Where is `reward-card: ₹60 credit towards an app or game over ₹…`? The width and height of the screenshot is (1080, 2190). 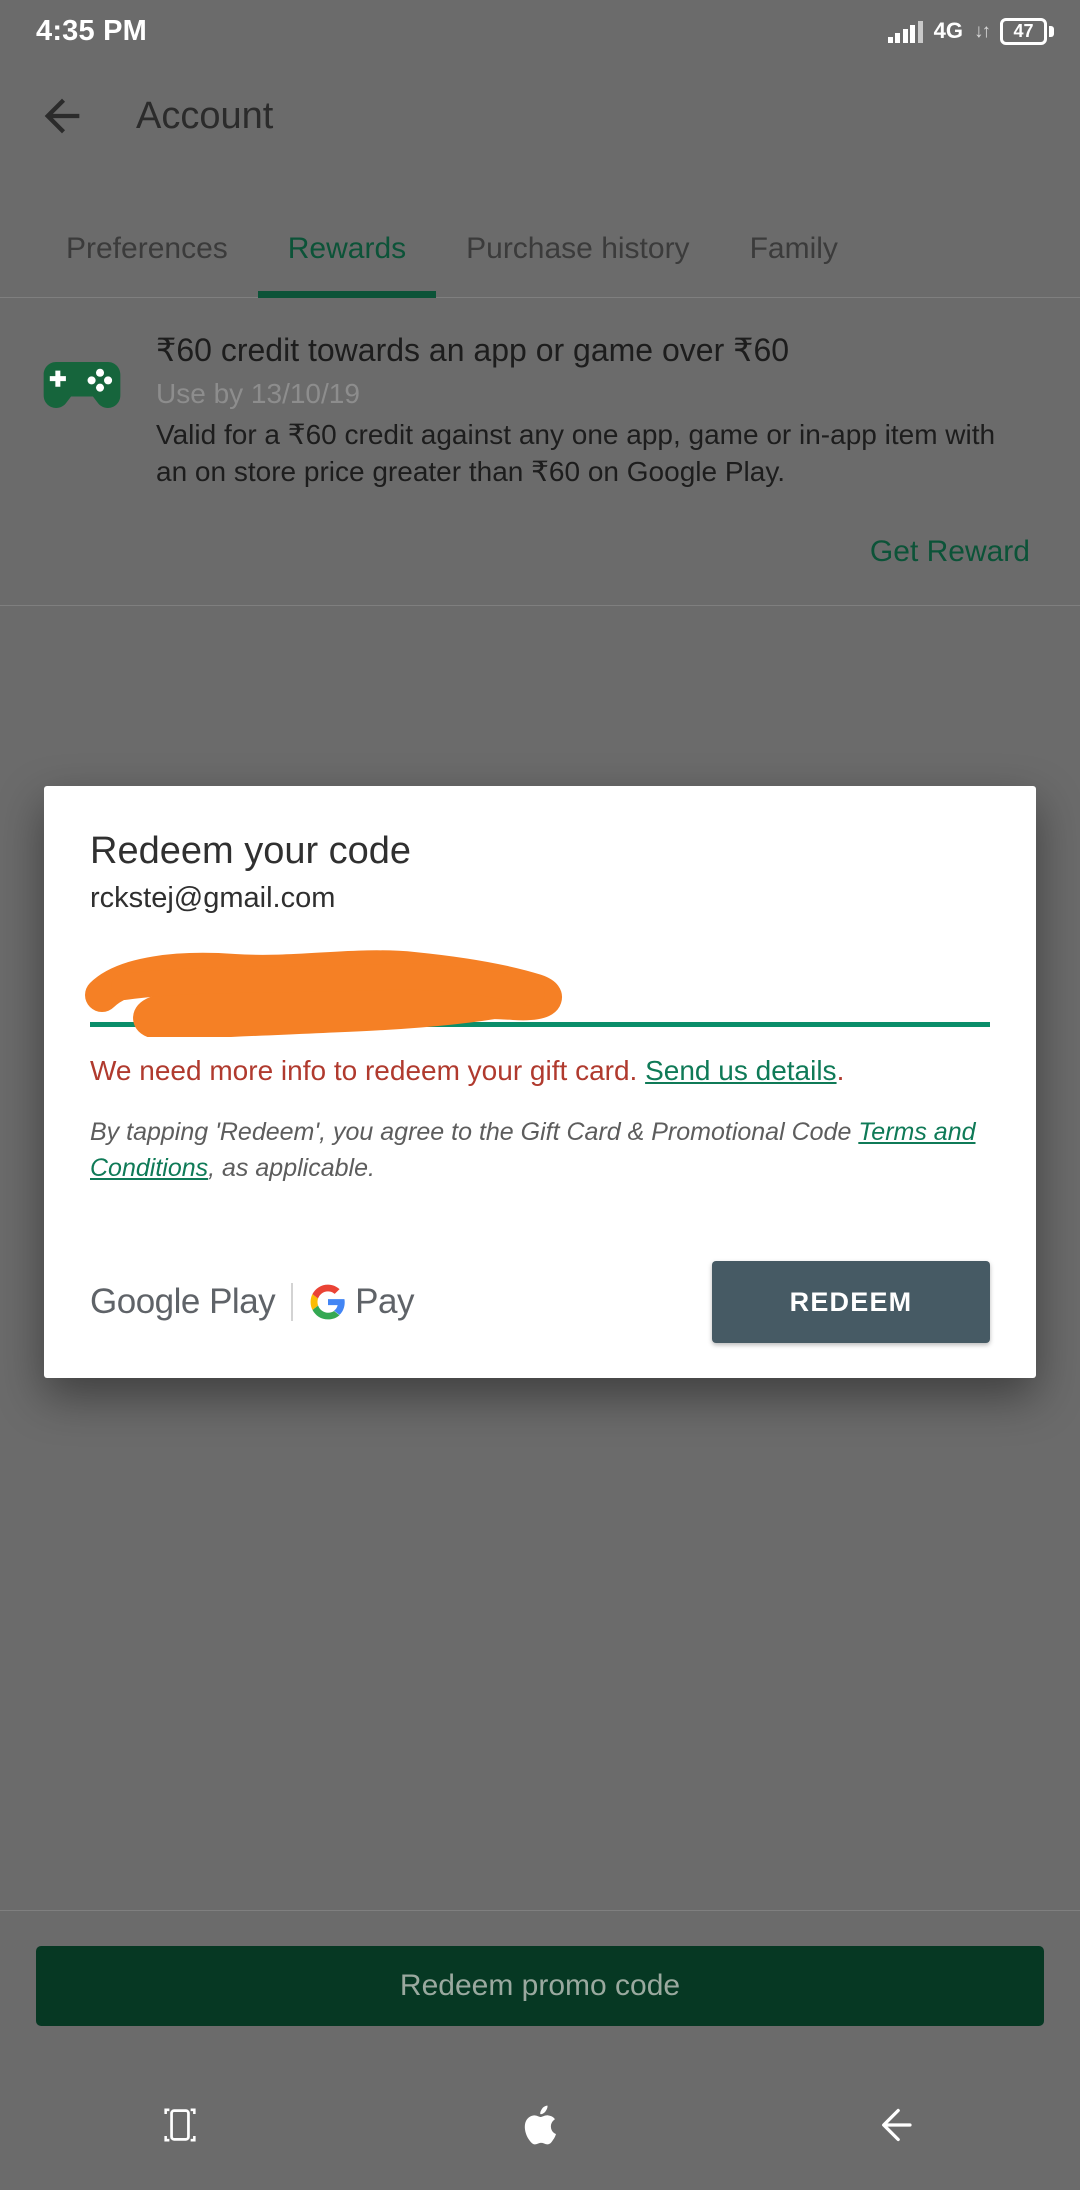 reward-card: ₹60 credit towards an app or game over ₹… is located at coordinates (540, 452).